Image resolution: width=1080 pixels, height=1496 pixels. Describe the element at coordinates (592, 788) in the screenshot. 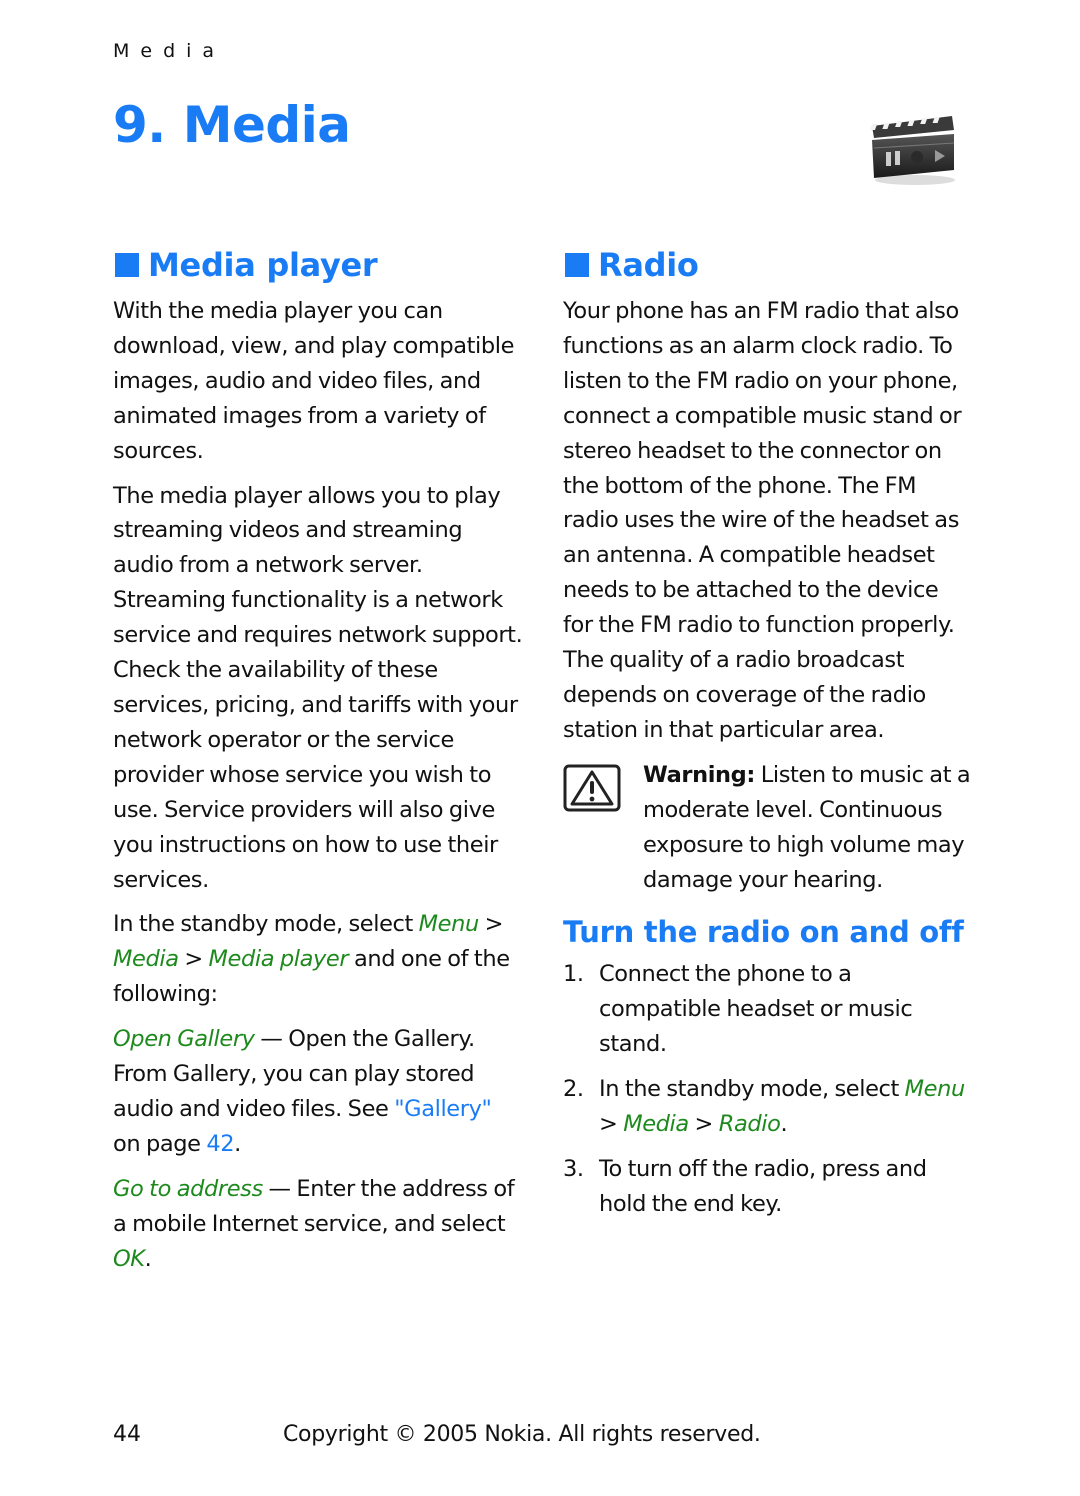

I see `warning-triangle-icon` at that location.